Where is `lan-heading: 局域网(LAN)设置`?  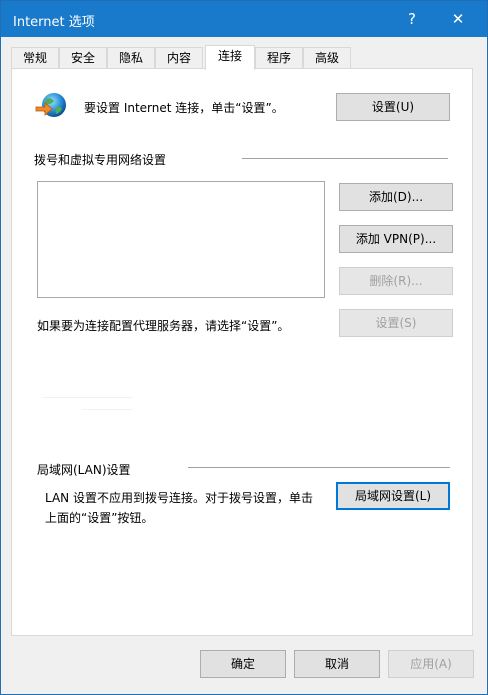 lan-heading: 局域网(LAN)设置 is located at coordinates (84, 470).